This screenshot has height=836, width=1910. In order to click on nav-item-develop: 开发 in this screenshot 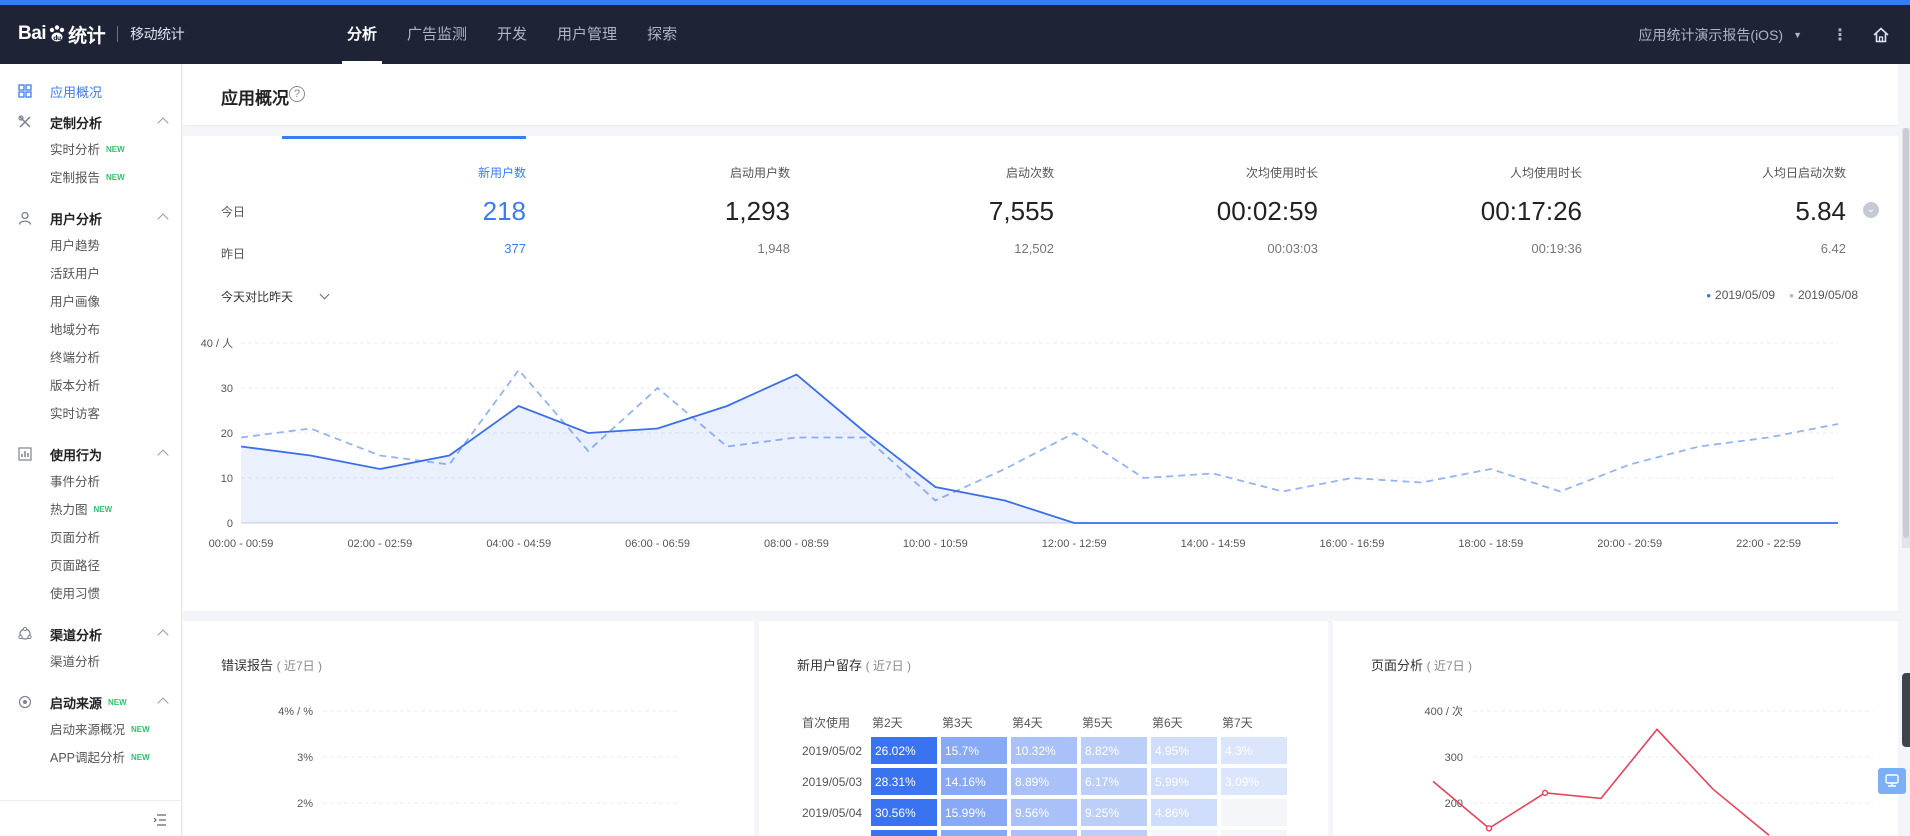, I will do `click(512, 34)`.